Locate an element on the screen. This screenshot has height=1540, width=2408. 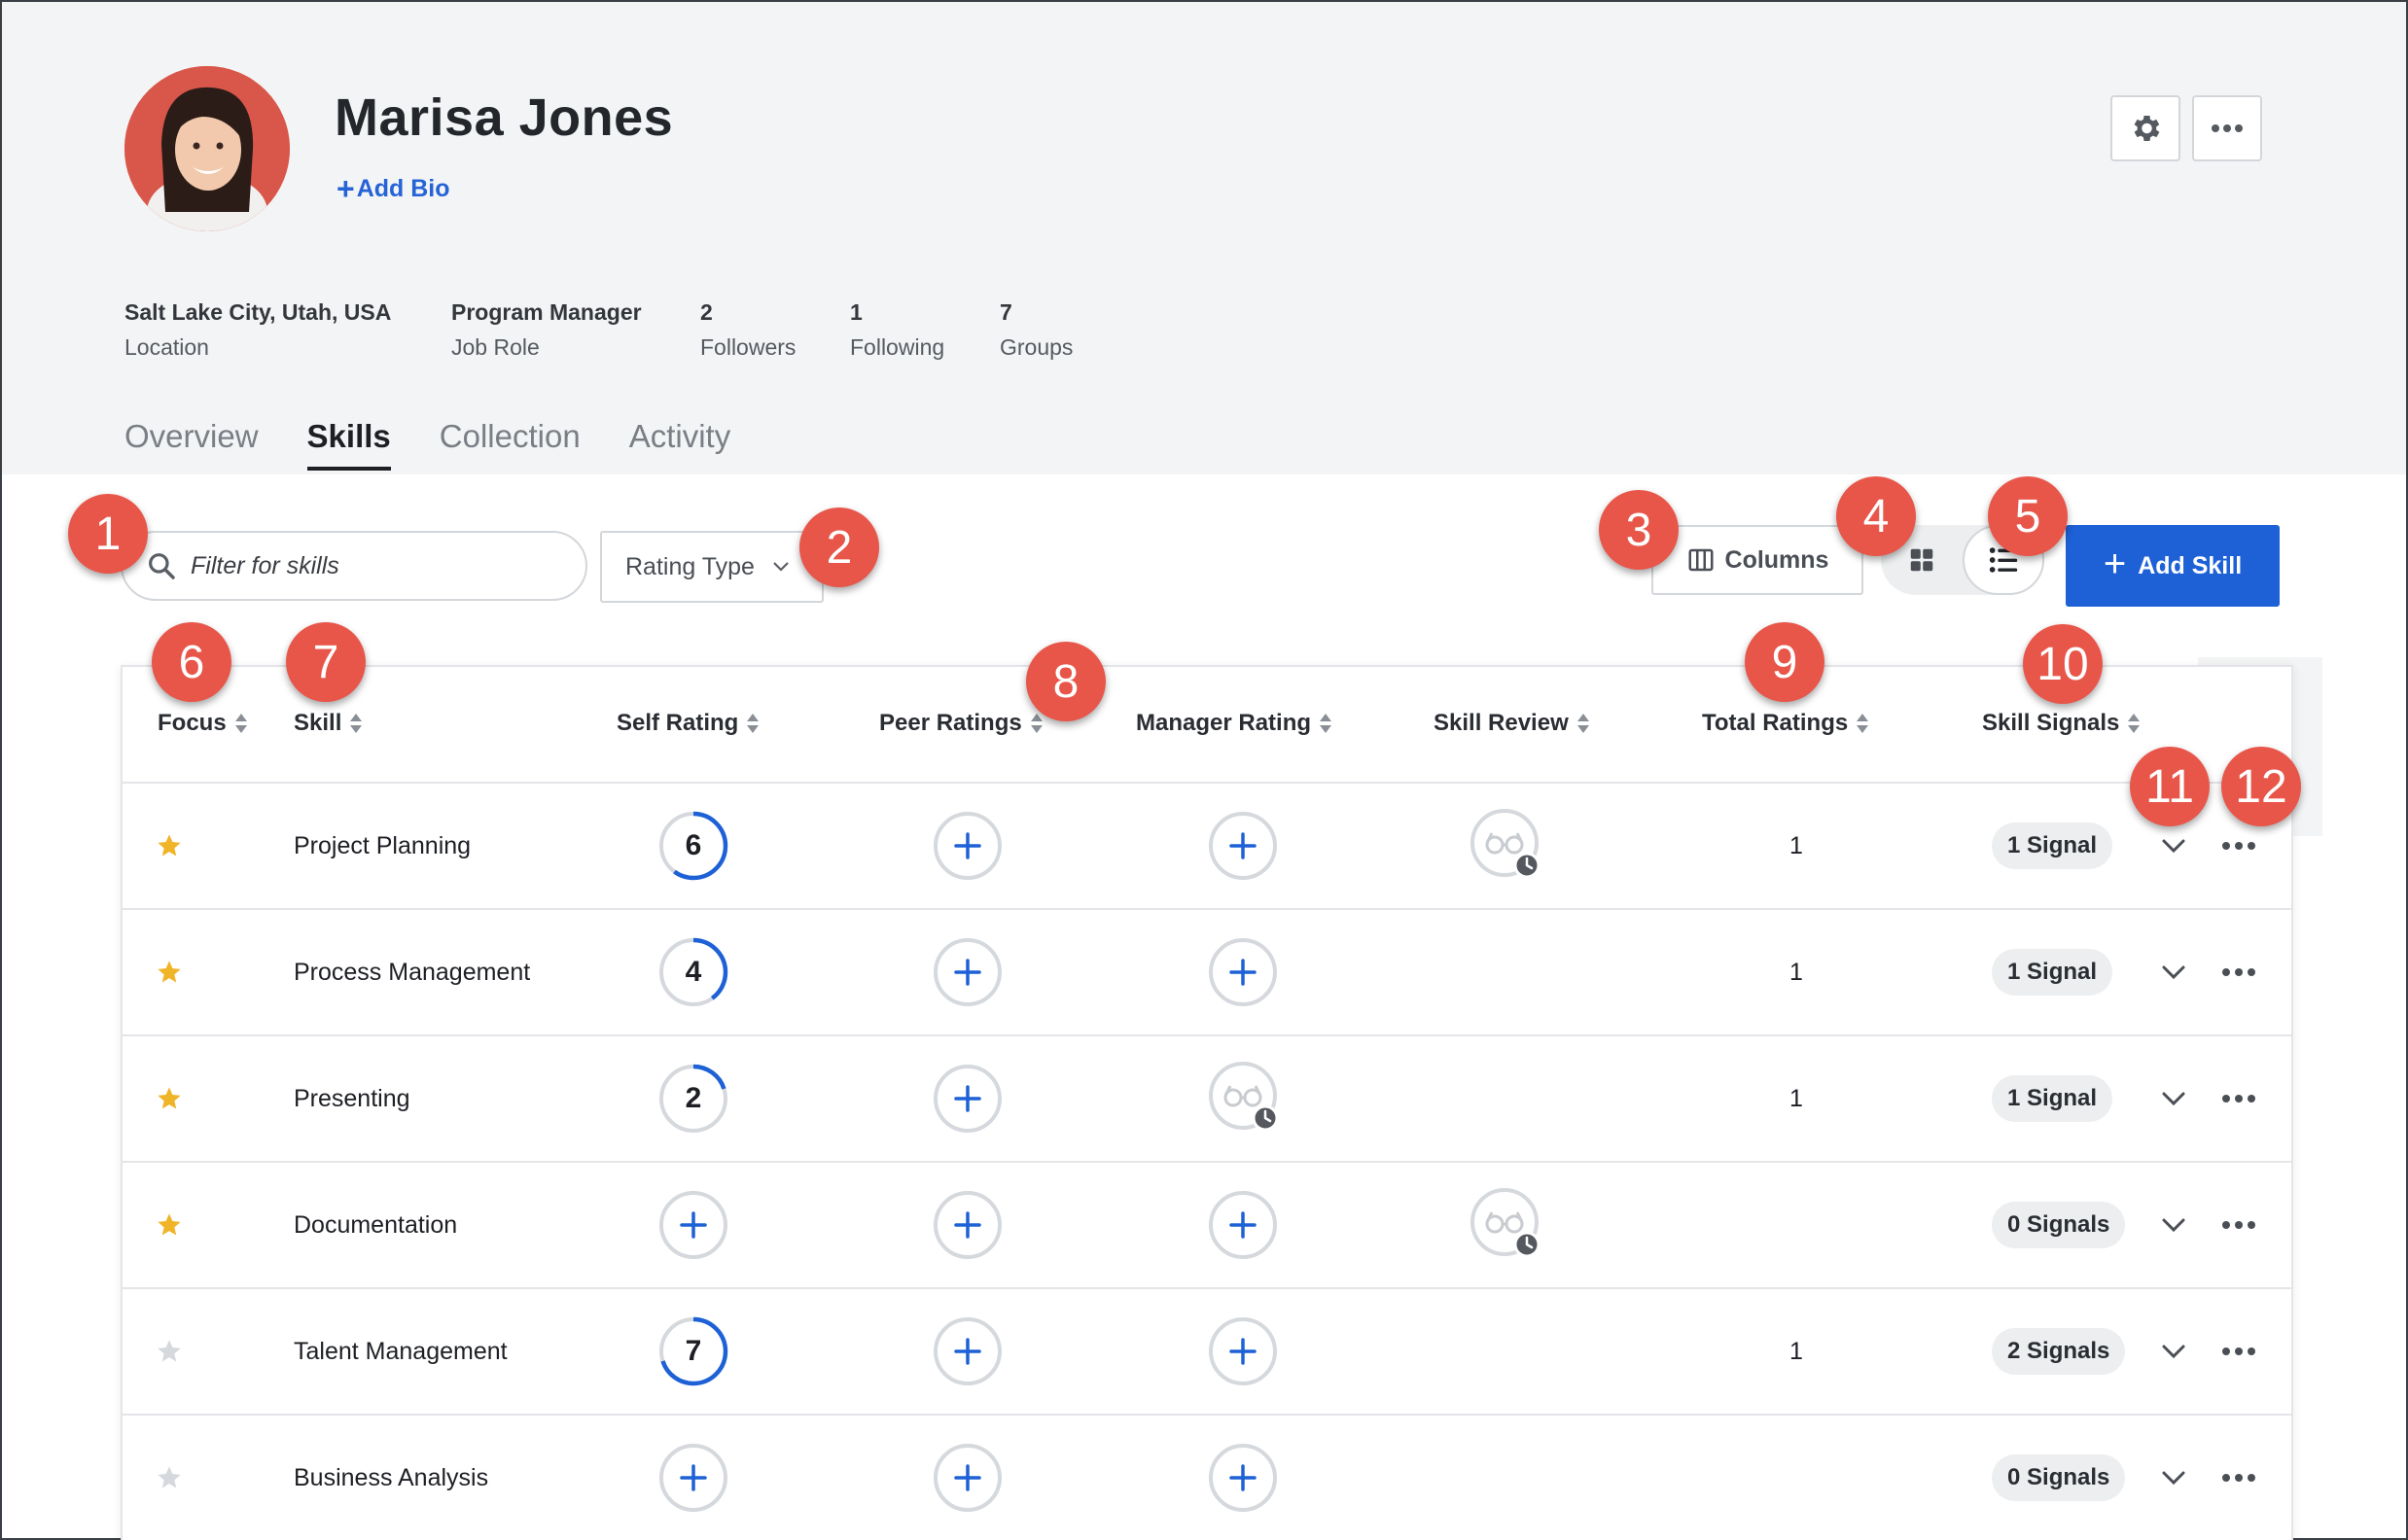
search-icon is located at coordinates (162, 566).